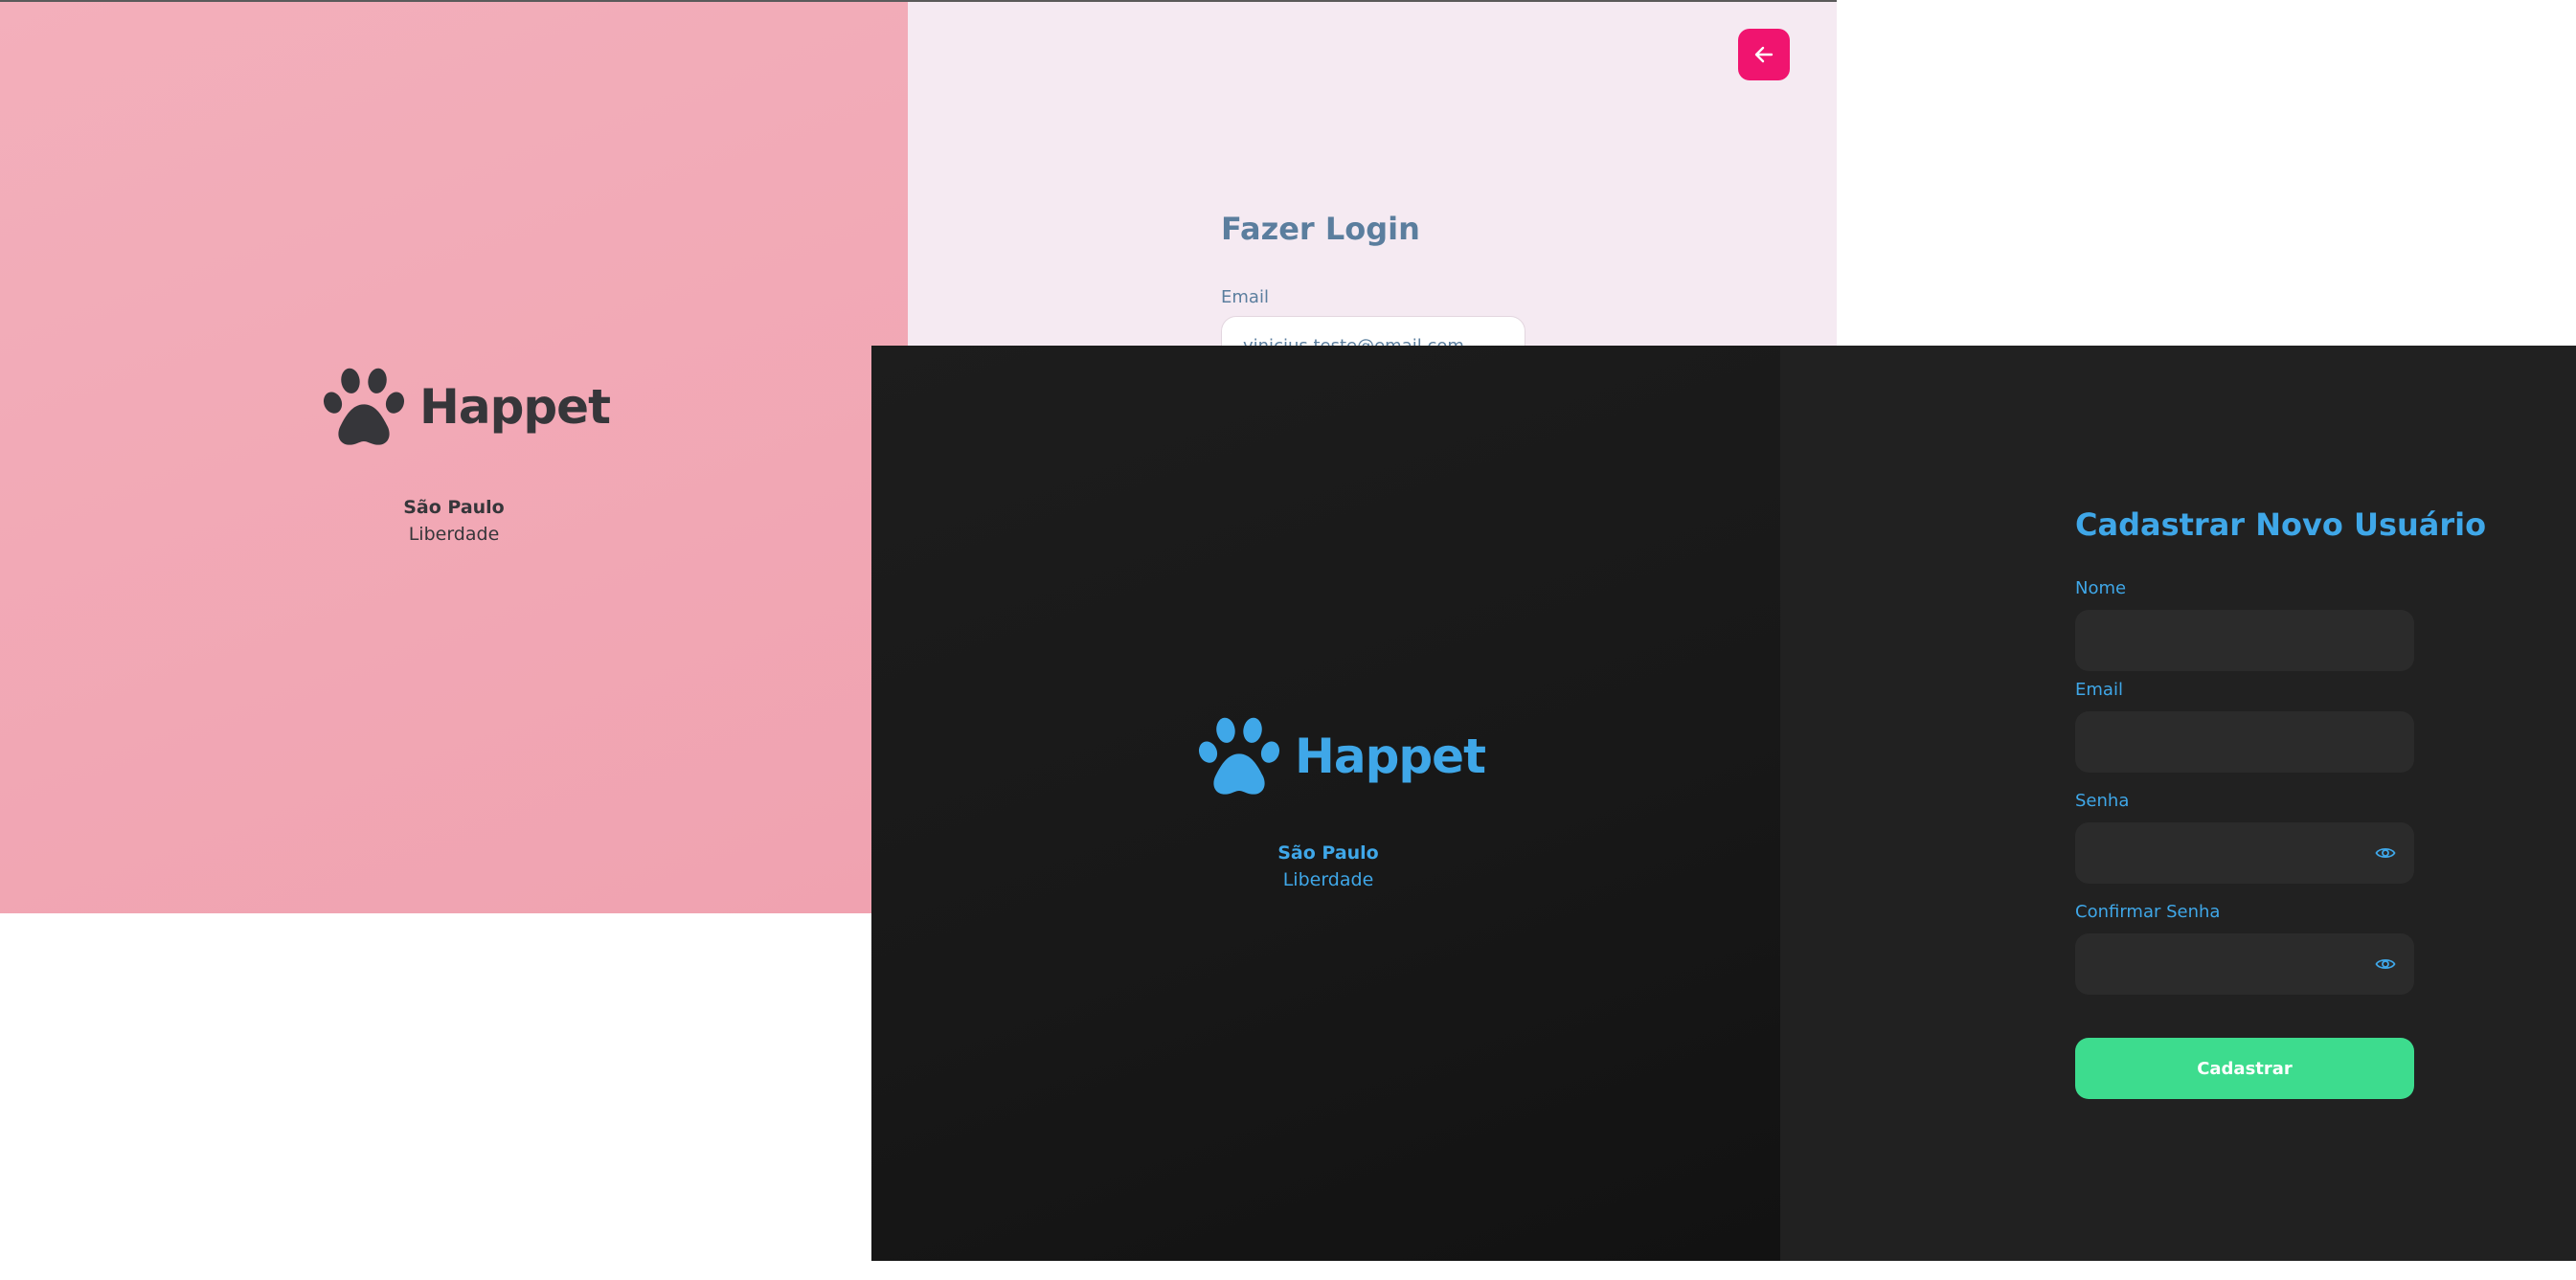 The width and height of the screenshot is (2576, 1280). What do you see at coordinates (2101, 588) in the screenshot?
I see `nome-label: Nome` at bounding box center [2101, 588].